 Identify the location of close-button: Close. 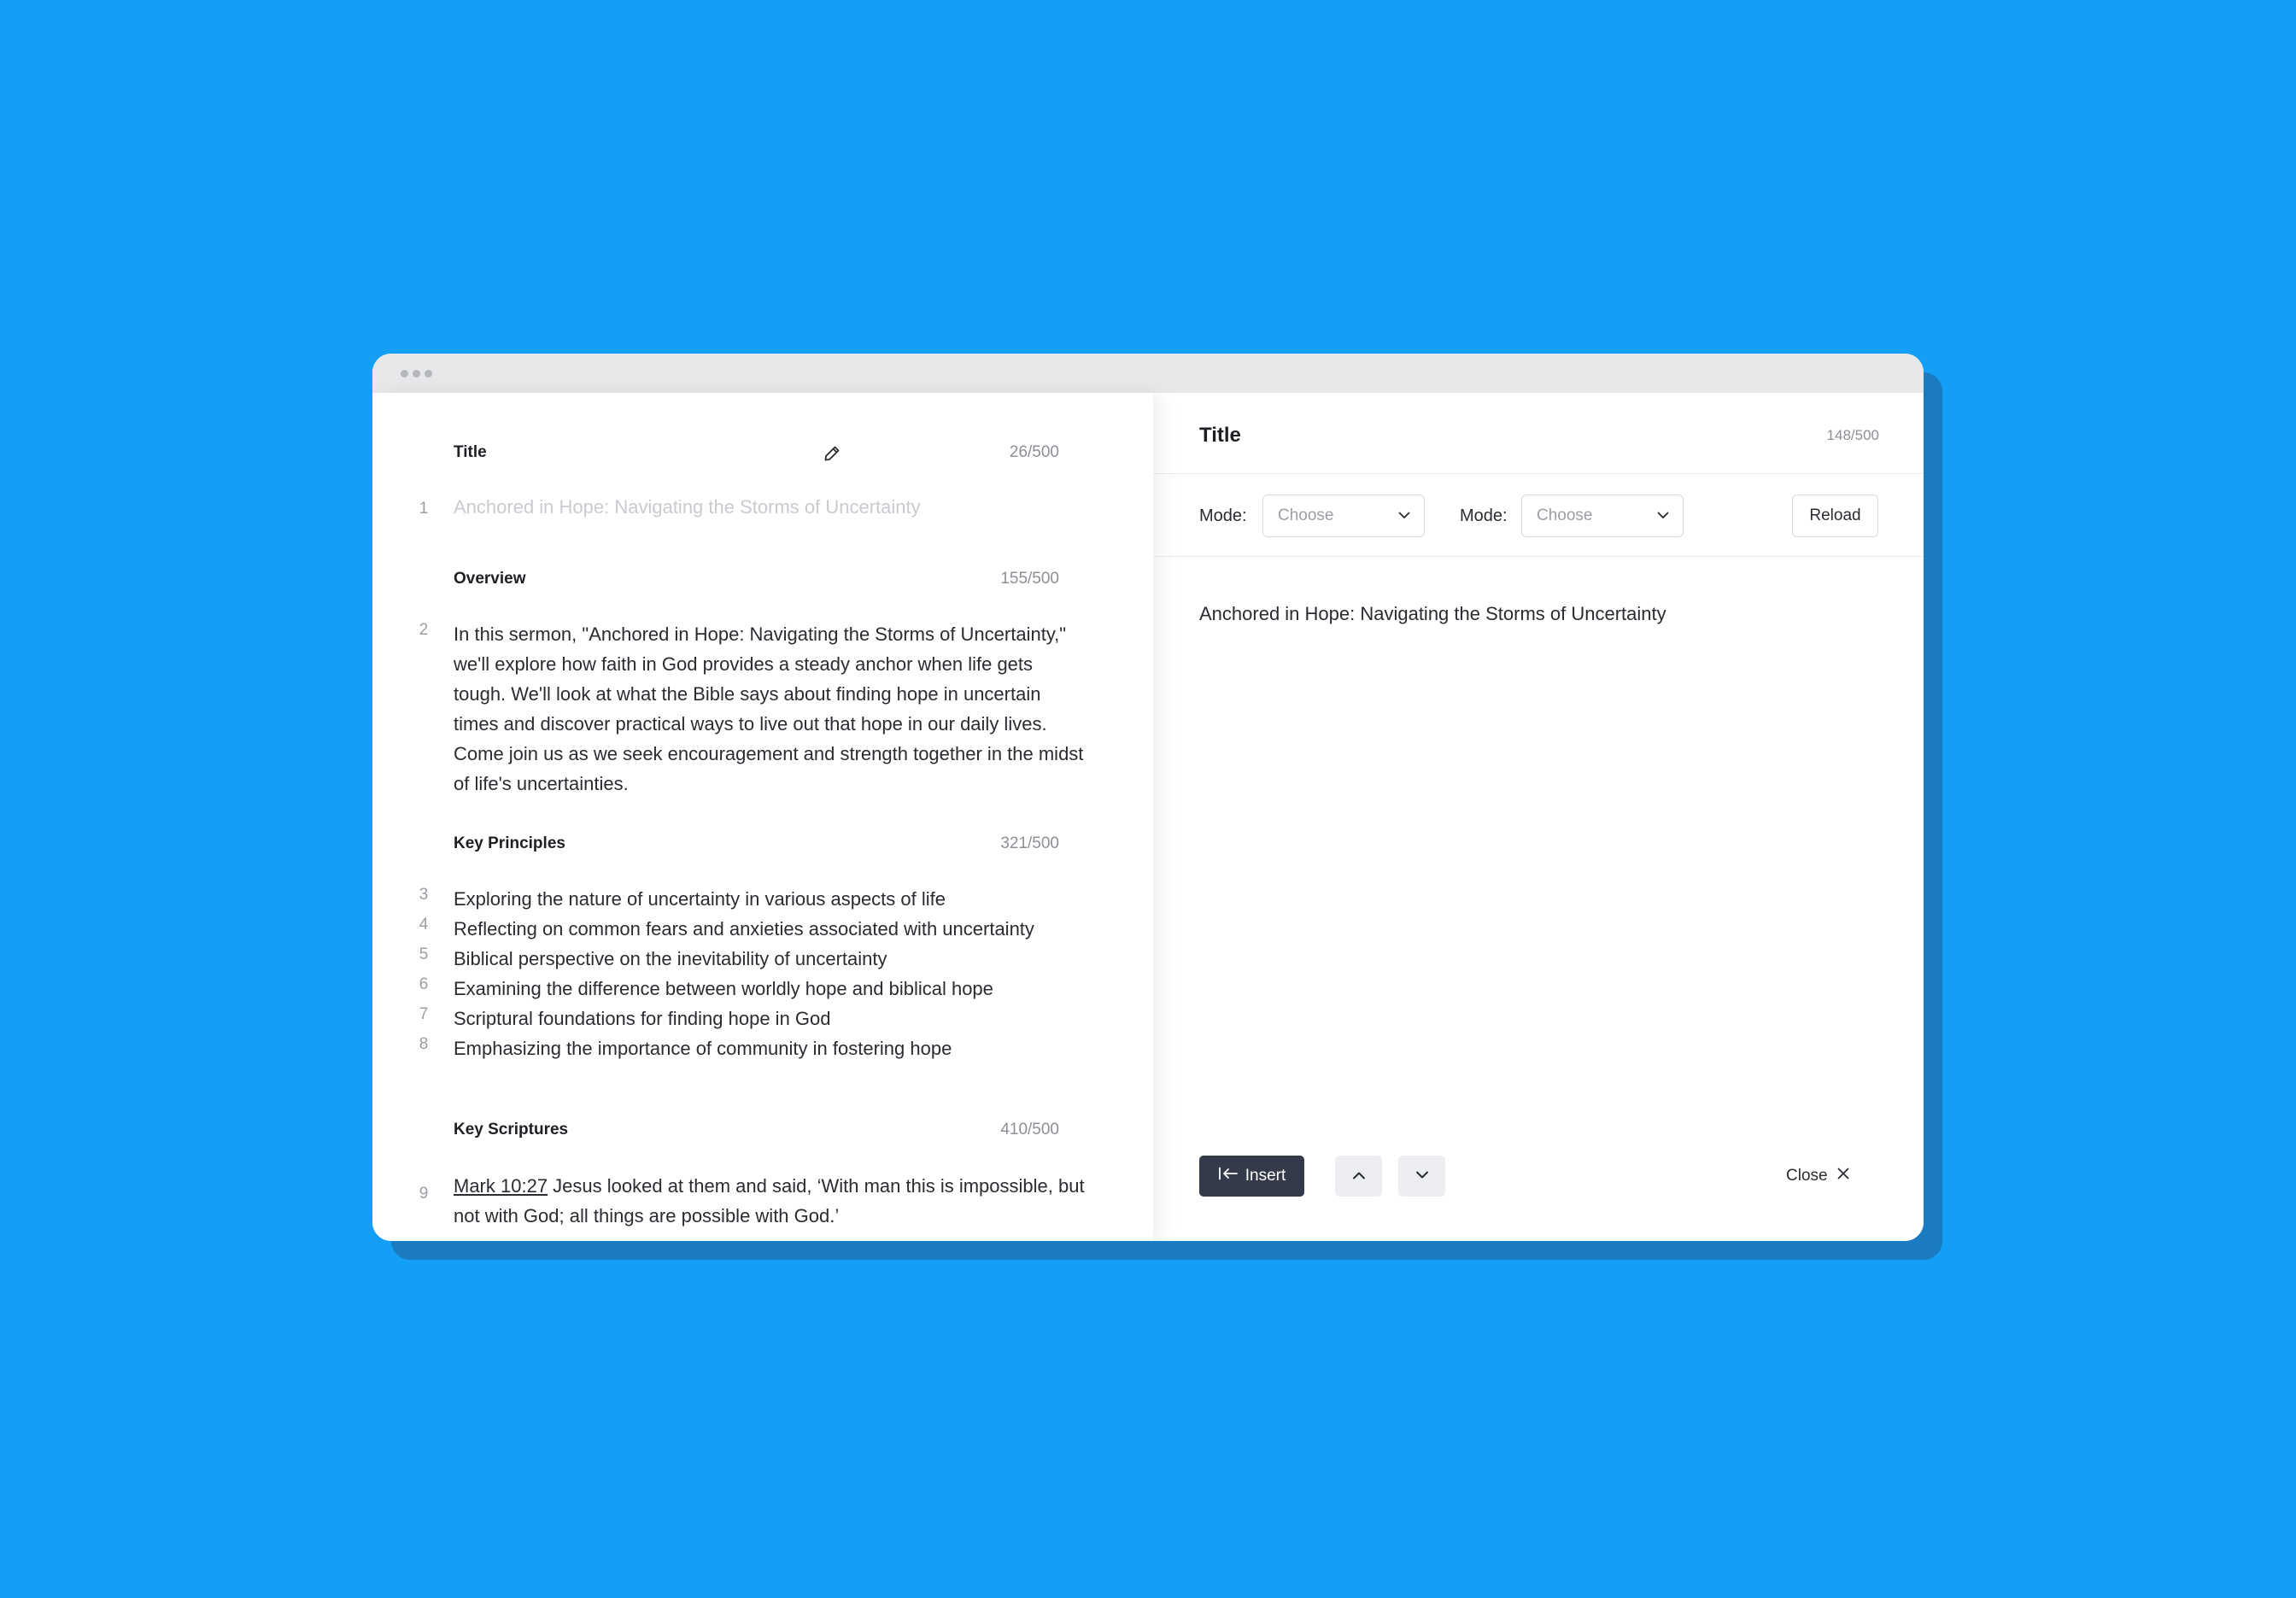
(1818, 1176).